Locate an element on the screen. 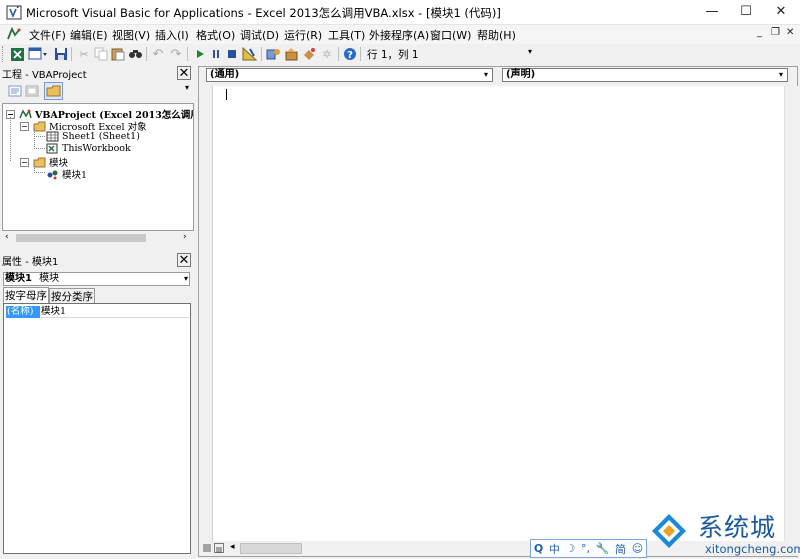  tab-alphabetic: 按字母序 is located at coordinates (26, 295).